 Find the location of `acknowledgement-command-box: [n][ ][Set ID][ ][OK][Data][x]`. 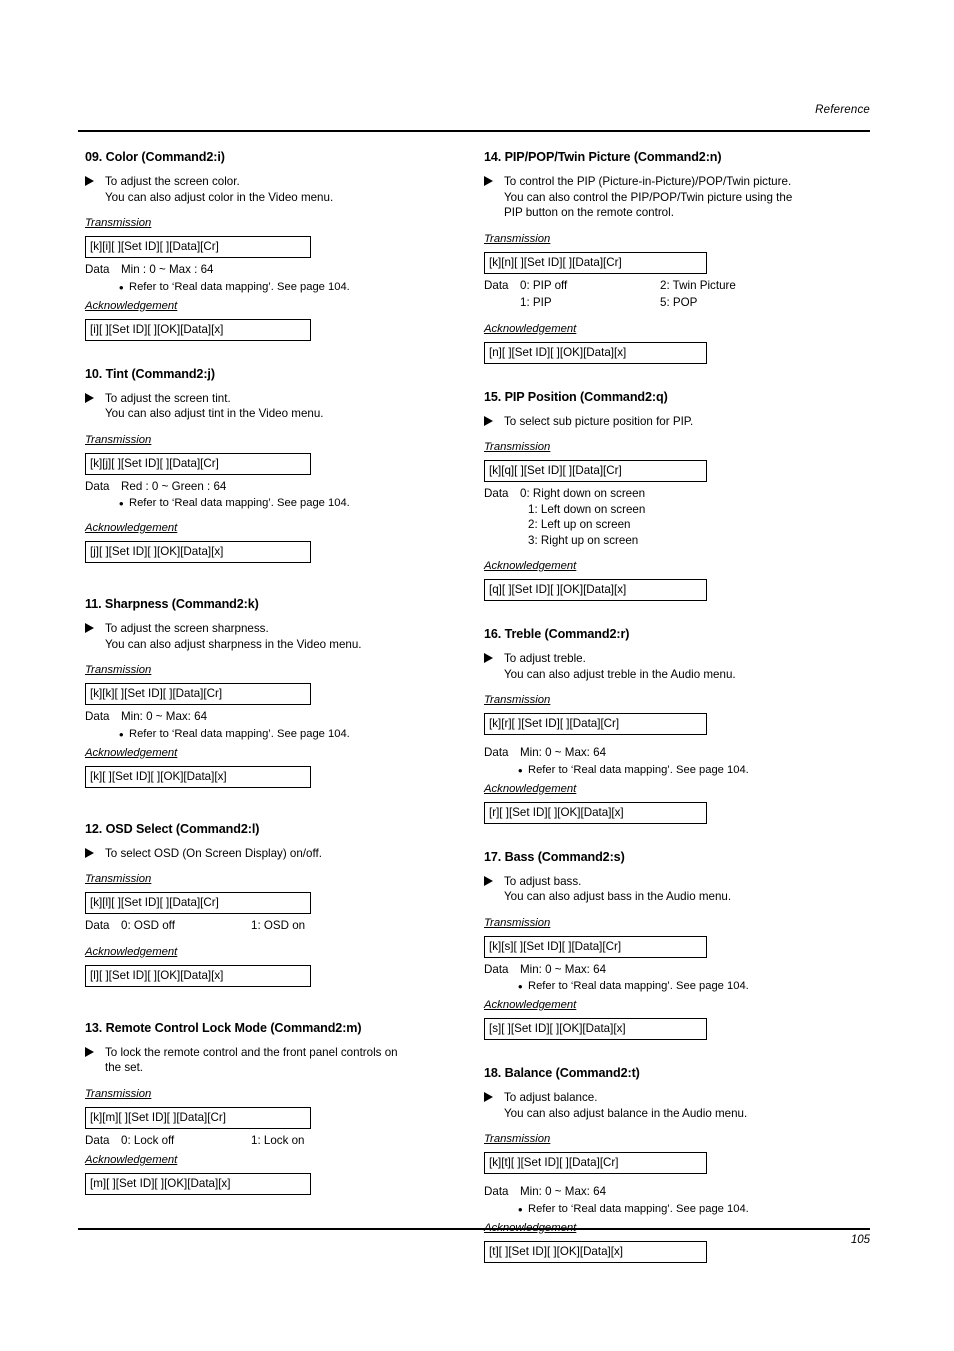

acknowledgement-command-box: [n][ ][Set ID][ ][OK][Data][x] is located at coordinates (595, 352).